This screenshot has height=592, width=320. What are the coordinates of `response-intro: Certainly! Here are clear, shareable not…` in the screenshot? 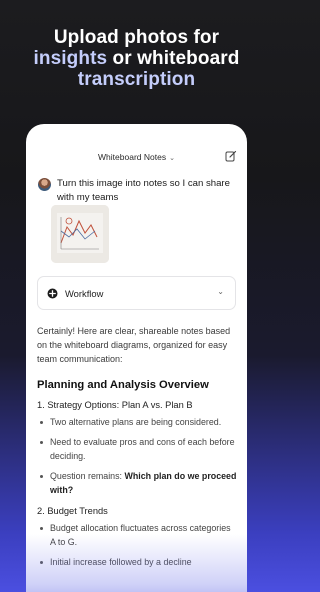 It's located at (134, 345).